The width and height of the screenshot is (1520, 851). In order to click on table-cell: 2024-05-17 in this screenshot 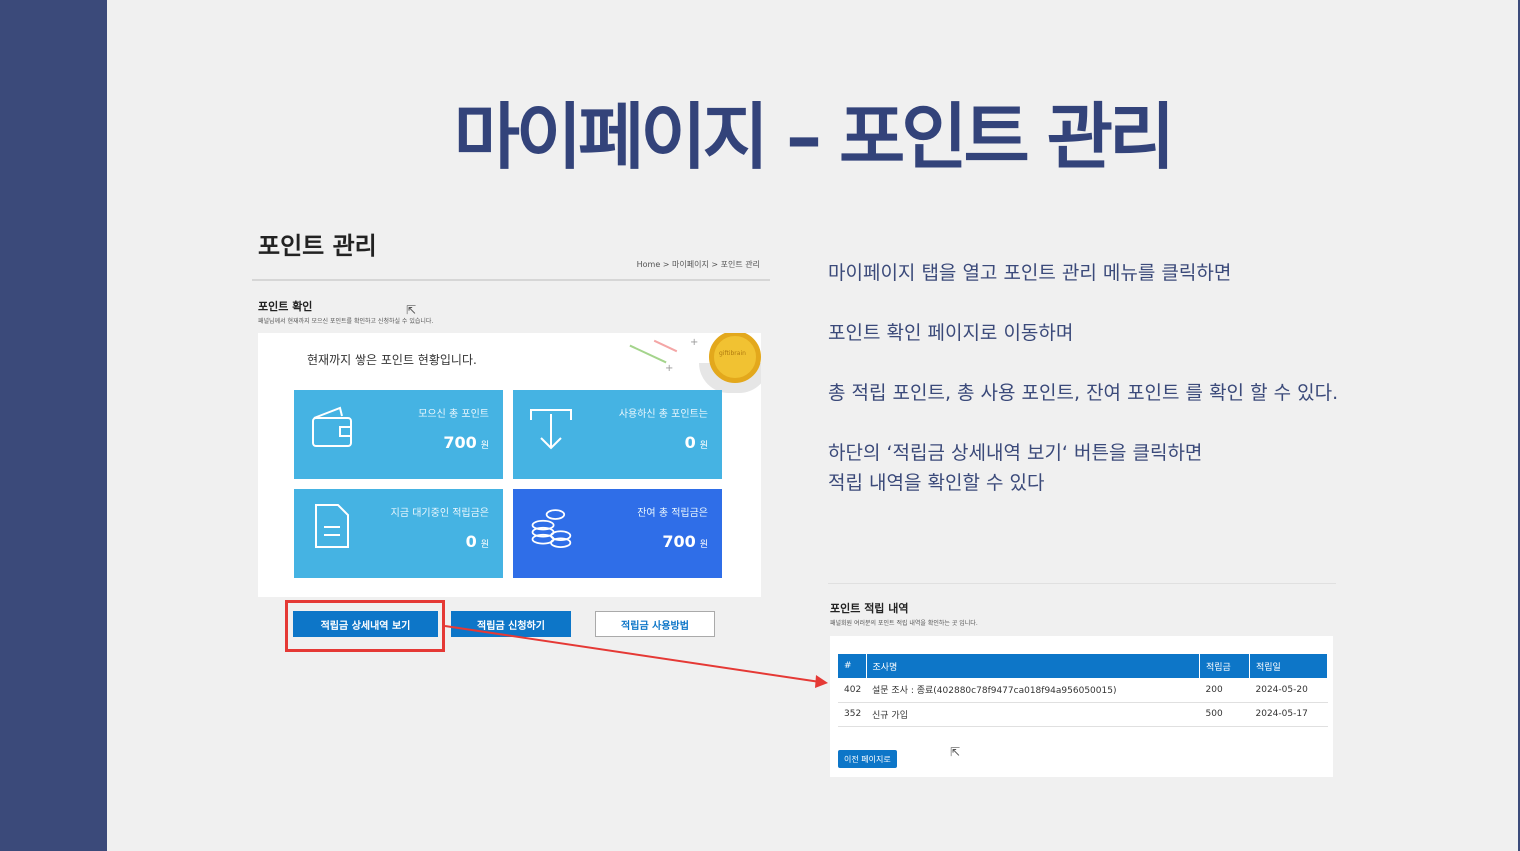, I will do `click(1288, 714)`.